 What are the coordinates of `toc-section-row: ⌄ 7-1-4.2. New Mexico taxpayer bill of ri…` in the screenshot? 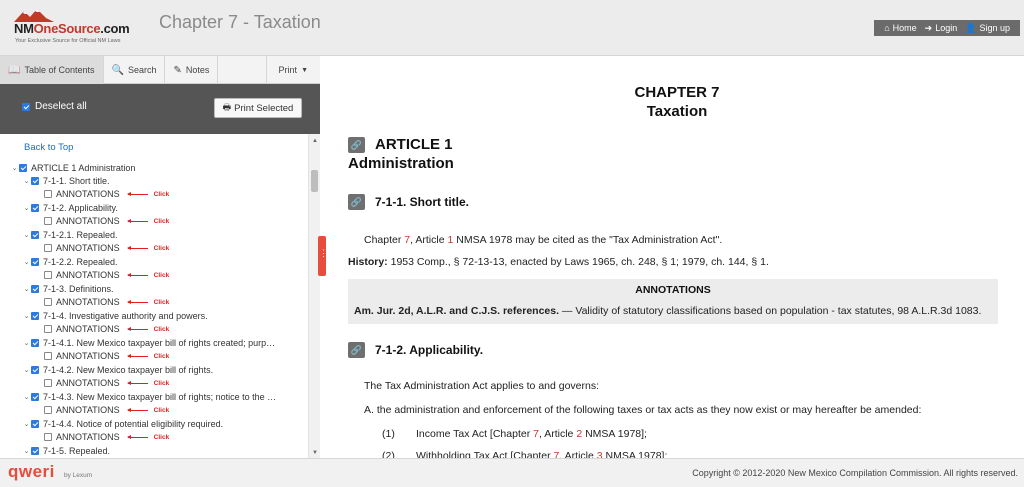 It's located at (118, 369).